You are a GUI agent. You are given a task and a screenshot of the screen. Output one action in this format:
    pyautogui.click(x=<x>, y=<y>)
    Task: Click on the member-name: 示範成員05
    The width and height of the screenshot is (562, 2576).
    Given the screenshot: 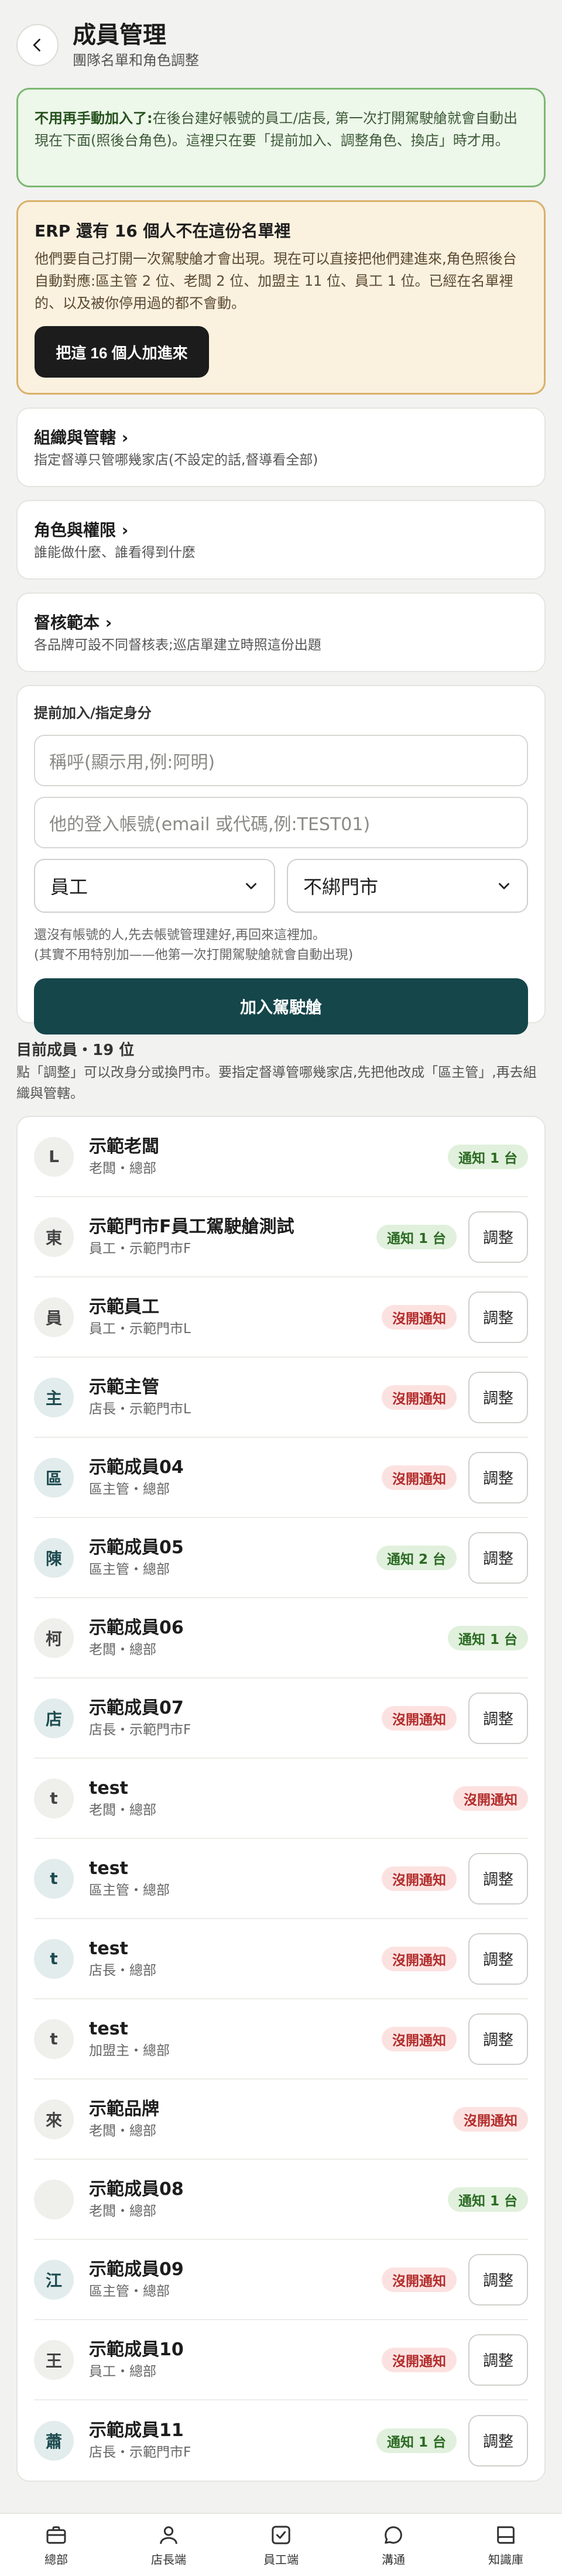 What is the action you would take?
    pyautogui.click(x=136, y=1547)
    